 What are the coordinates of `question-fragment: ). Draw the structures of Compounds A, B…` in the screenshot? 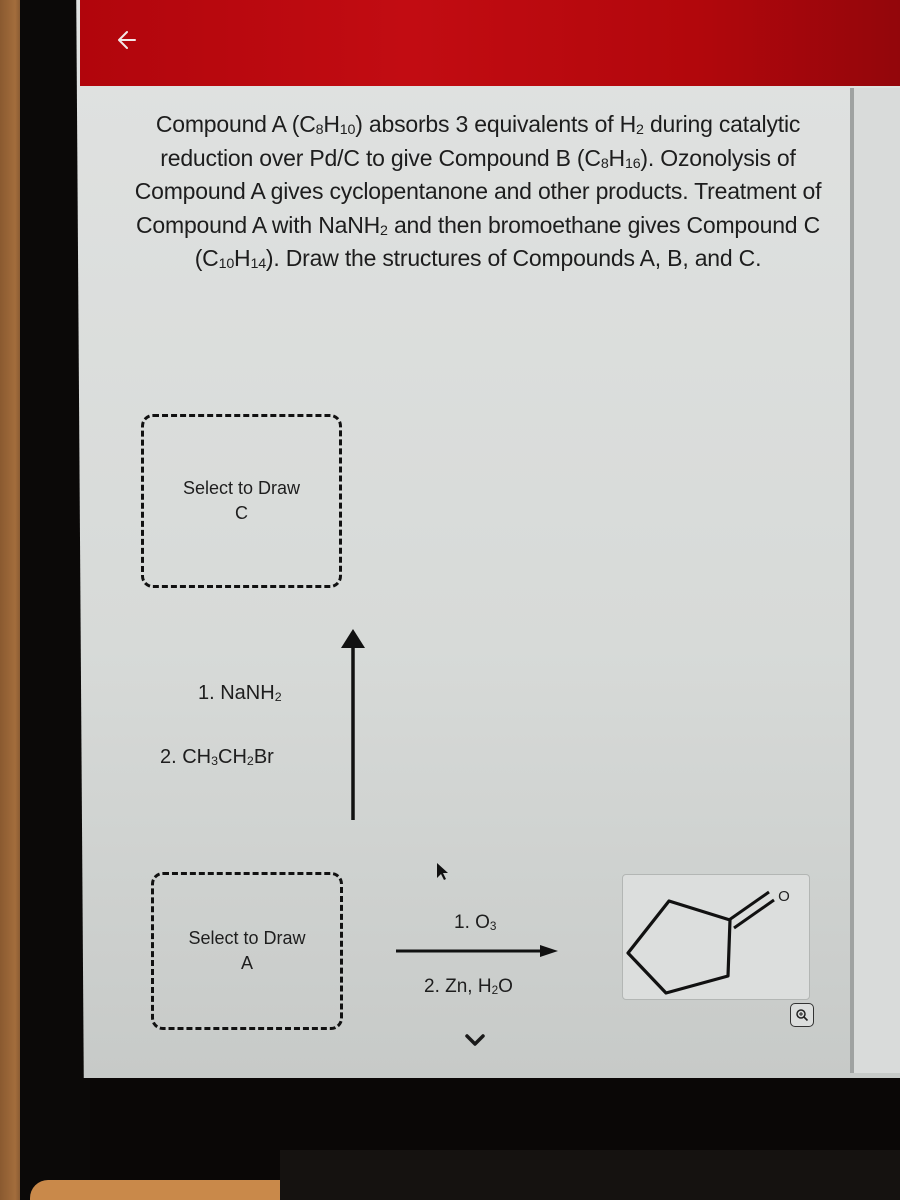 It's located at (513, 258).